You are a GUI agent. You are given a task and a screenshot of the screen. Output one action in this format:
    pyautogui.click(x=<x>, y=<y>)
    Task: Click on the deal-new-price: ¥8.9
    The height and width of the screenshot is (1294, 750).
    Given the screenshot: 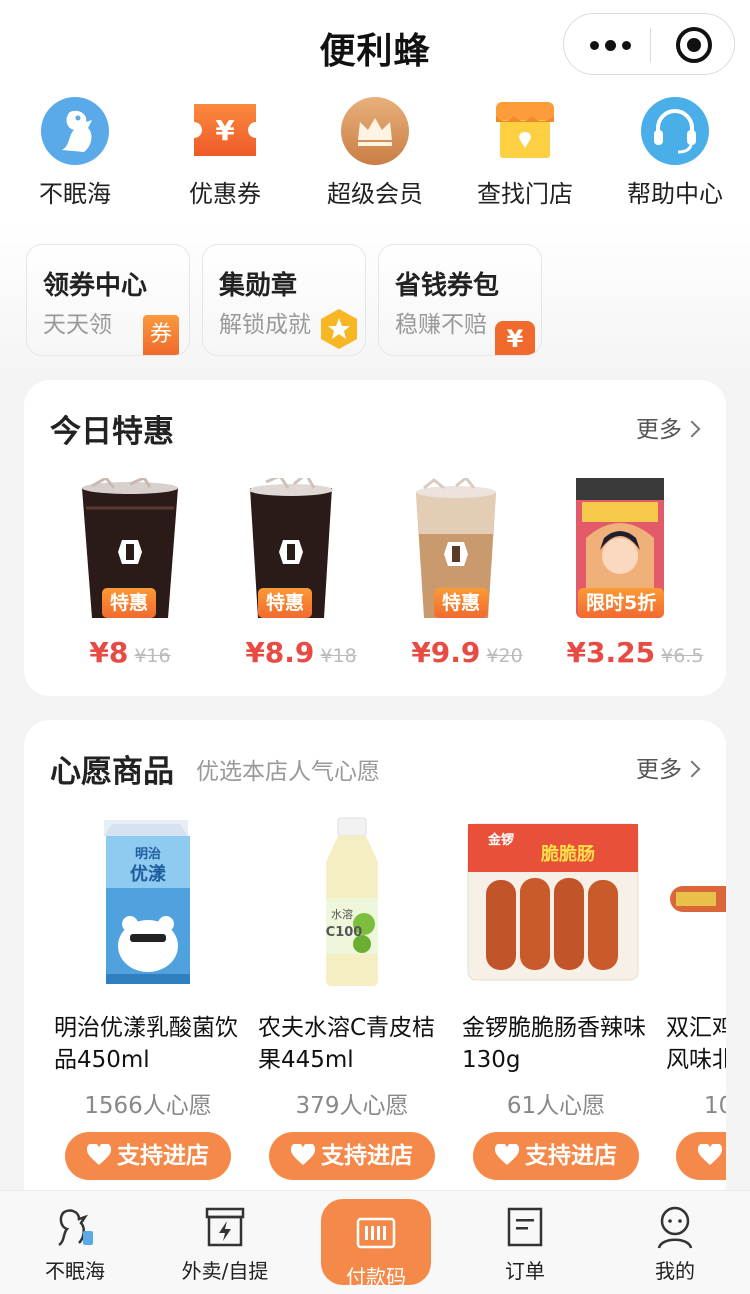 What is the action you would take?
    pyautogui.click(x=280, y=652)
    